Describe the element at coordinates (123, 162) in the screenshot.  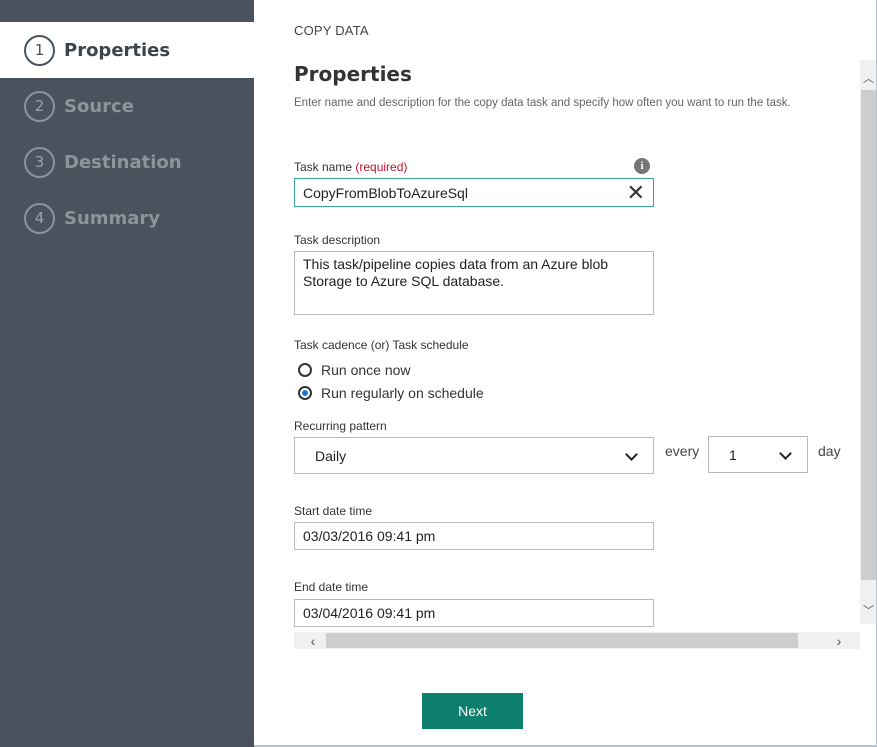
I see `step-label: Destination` at that location.